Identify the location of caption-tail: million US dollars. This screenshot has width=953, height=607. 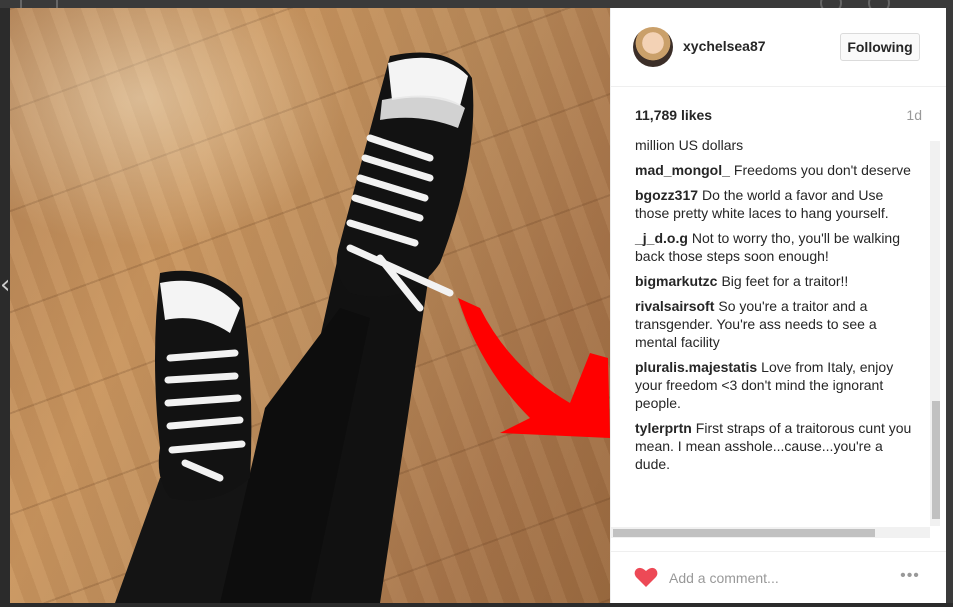
(689, 145).